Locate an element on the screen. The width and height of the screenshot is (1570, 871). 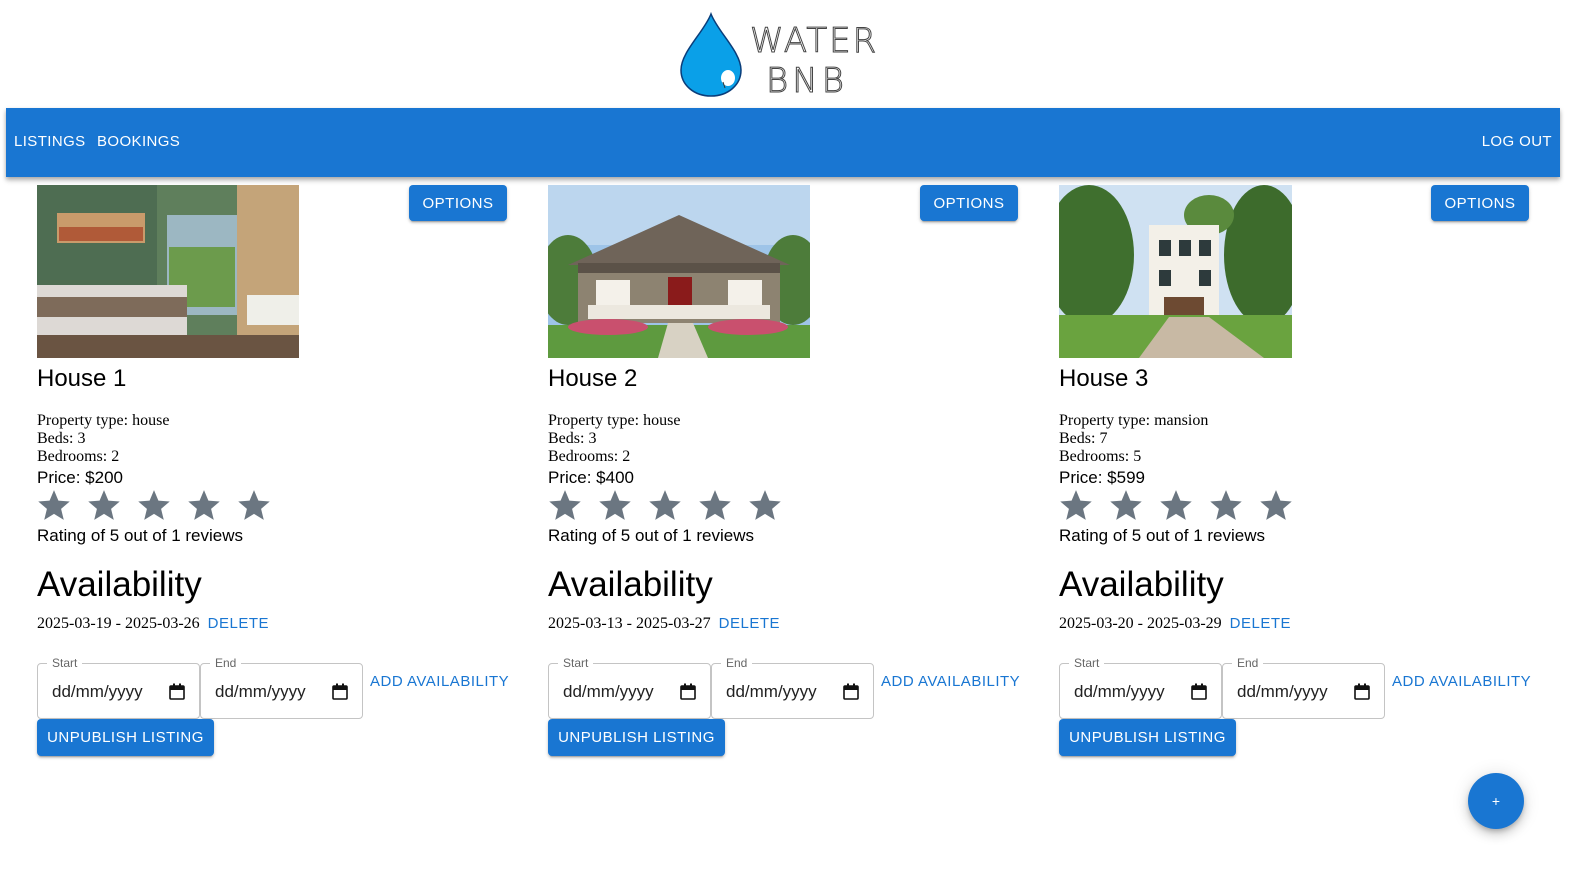
bedrooms-count: Bedrooms: 5 is located at coordinates (1100, 456).